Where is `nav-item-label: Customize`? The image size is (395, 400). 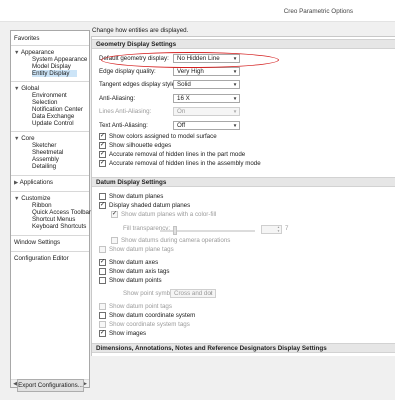
nav-item-label: Customize is located at coordinates (36, 198).